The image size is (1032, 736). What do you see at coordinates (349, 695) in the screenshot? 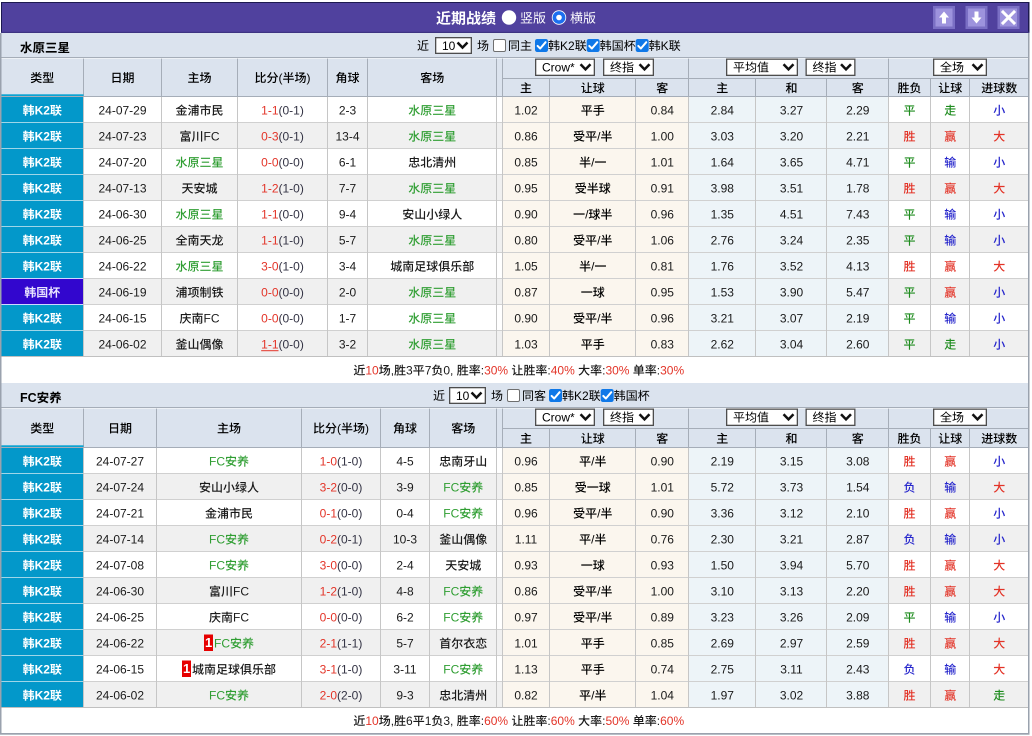
I see `svg-text: (2-0)` at bounding box center [349, 695].